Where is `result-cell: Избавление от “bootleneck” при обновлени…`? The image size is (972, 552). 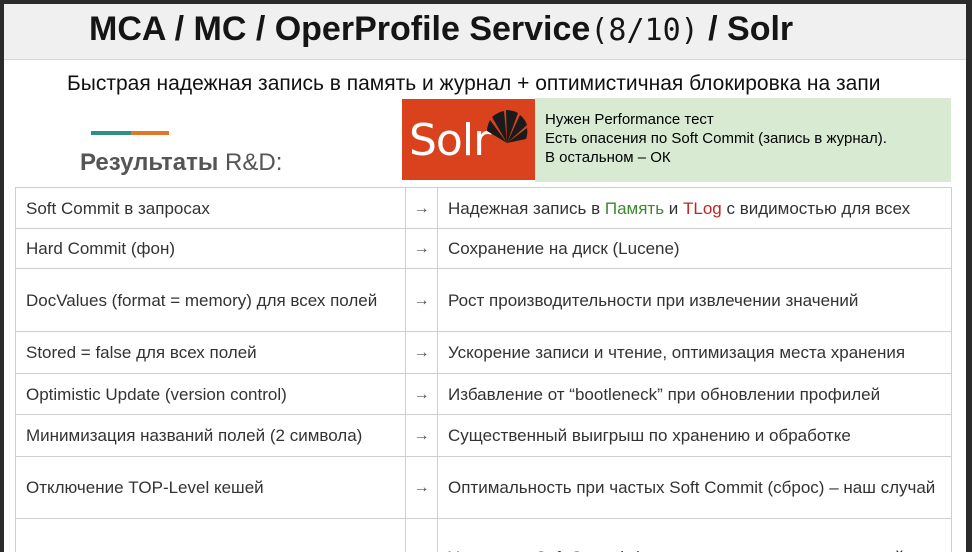
result-cell: Избавление от “bootleneck” при обновлени… is located at coordinates (694, 394).